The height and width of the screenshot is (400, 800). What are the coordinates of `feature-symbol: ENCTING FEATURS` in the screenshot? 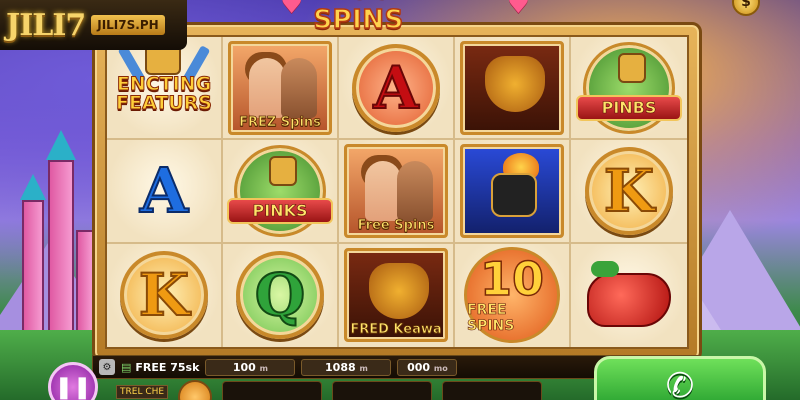 It's located at (164, 87).